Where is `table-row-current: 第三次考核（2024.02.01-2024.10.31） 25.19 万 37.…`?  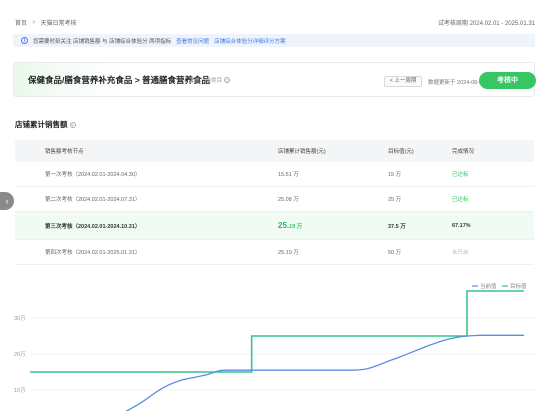
table-row-current: 第三次考核（2024.02.01-2024.10.31） 25.19 万 37.… is located at coordinates (274, 226).